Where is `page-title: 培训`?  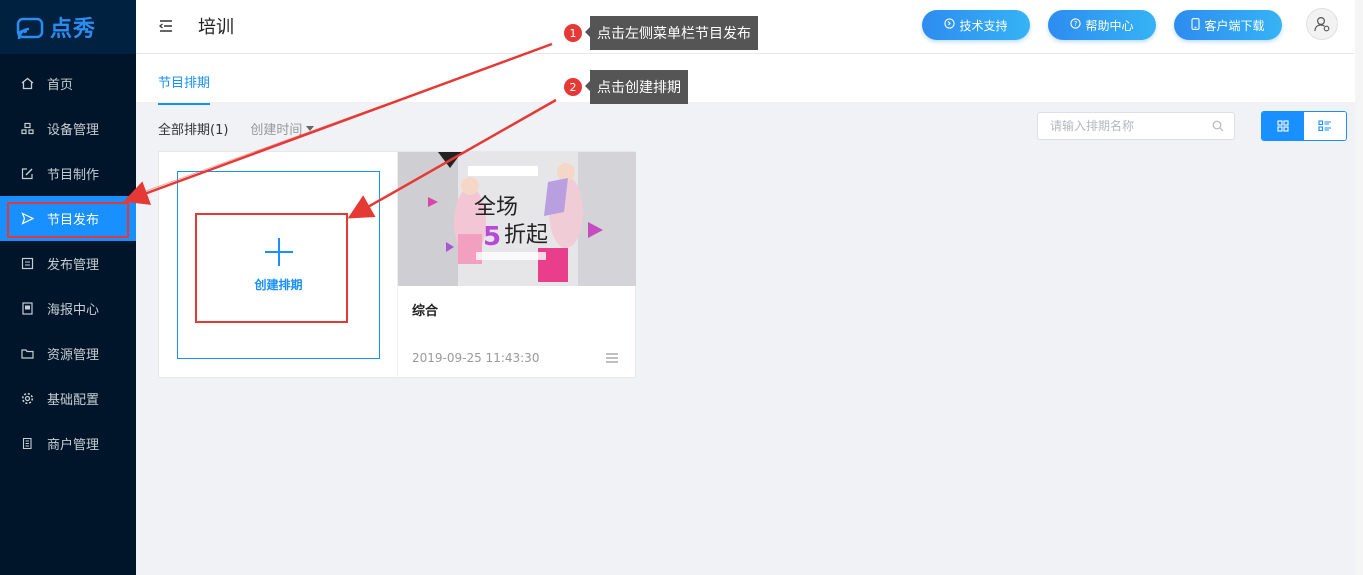 page-title: 培训 is located at coordinates (216, 27).